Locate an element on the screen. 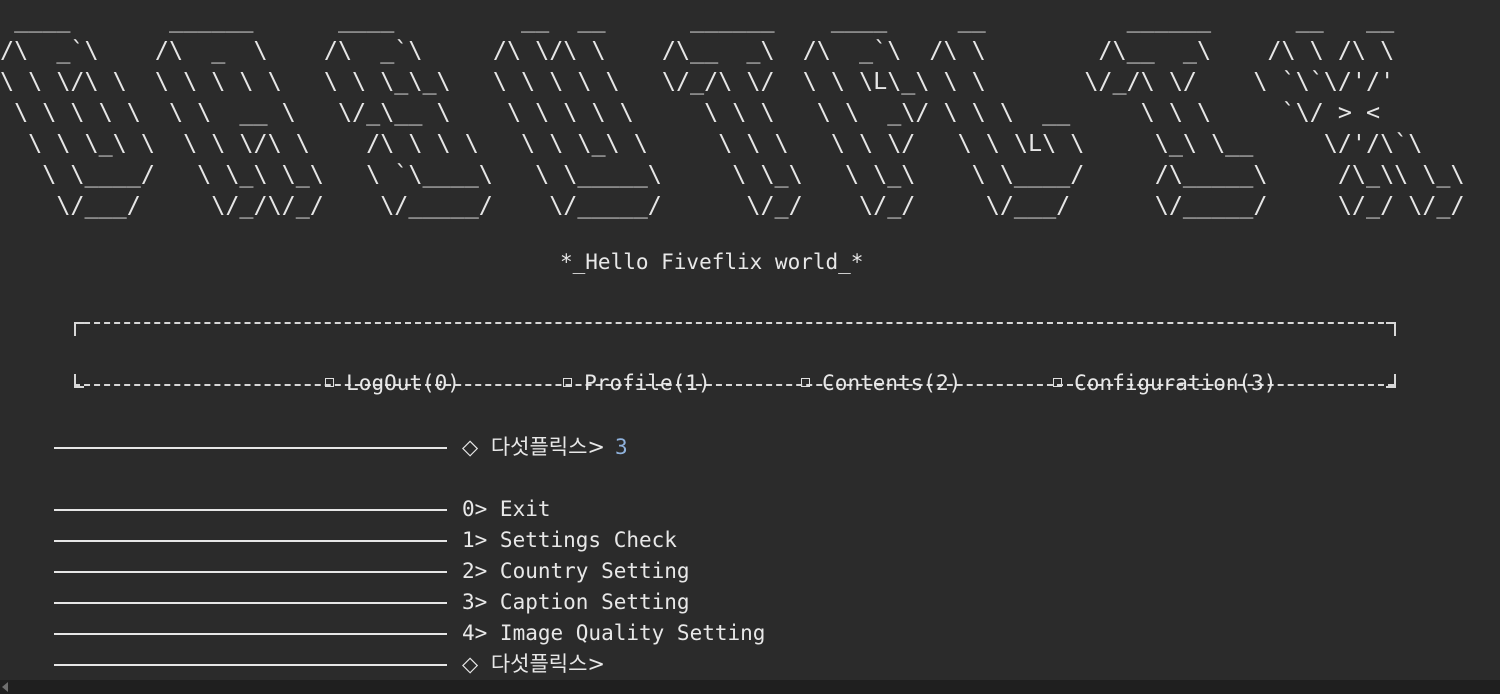 Image resolution: width=1500 pixels, height=694 pixels. option-country-setting: 2> Country Setting is located at coordinates (576, 571).